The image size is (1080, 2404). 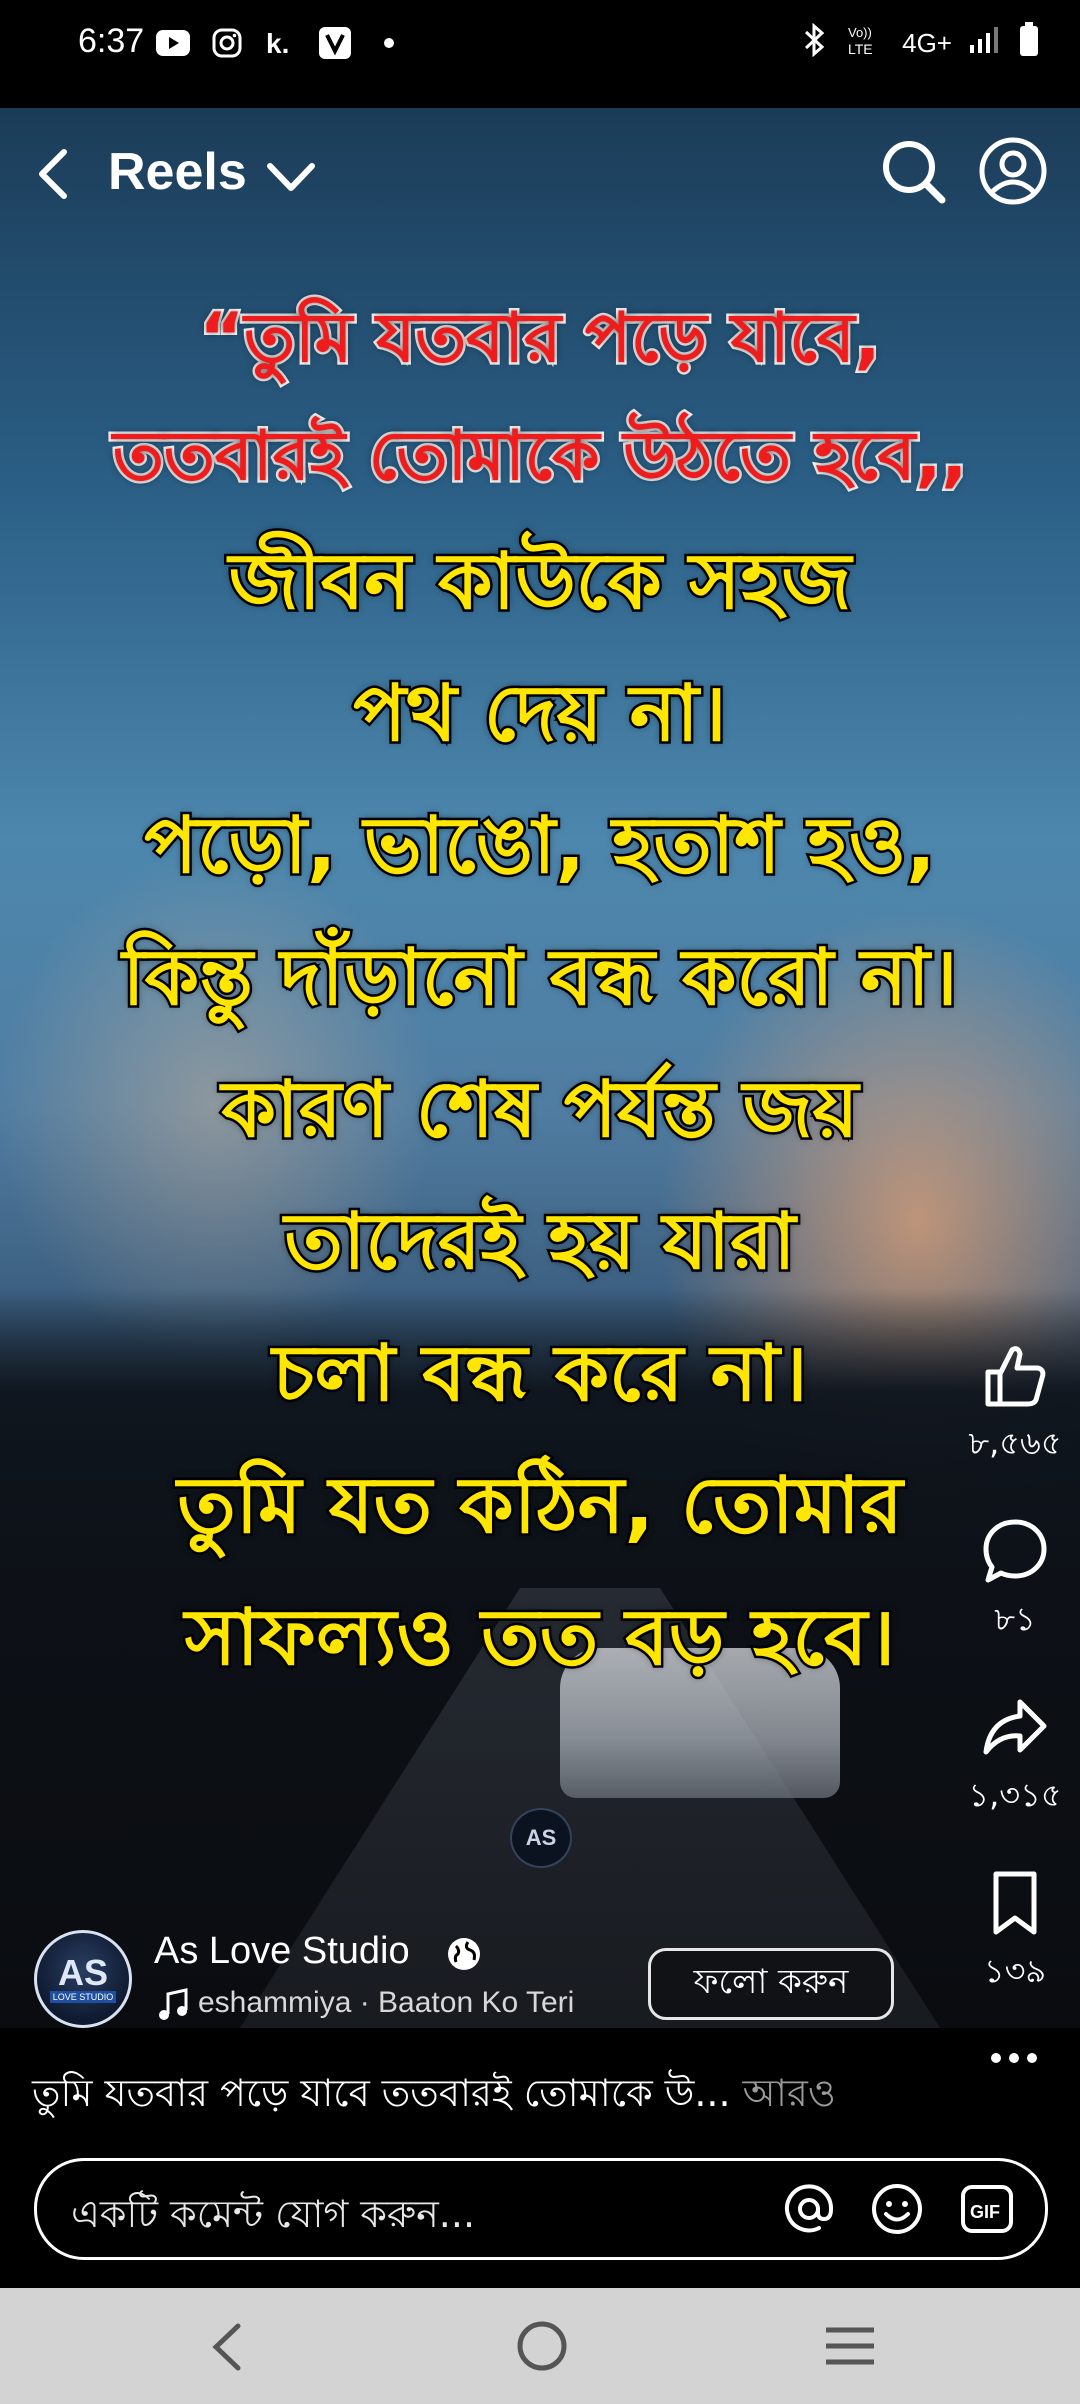 I want to click on signal-icon, so click(x=985, y=43).